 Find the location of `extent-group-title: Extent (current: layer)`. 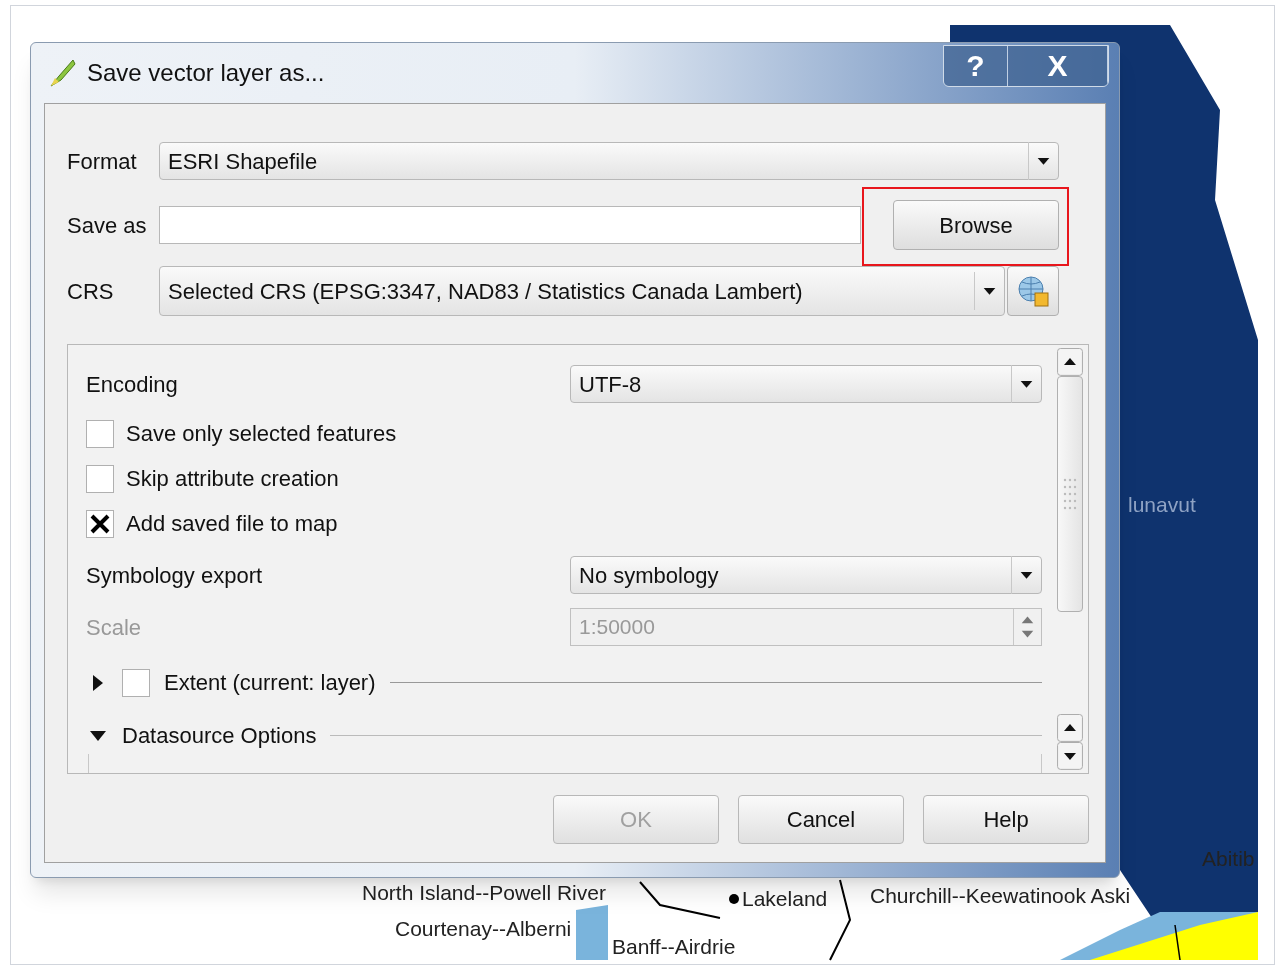

extent-group-title: Extent (current: layer) is located at coordinates (270, 683).